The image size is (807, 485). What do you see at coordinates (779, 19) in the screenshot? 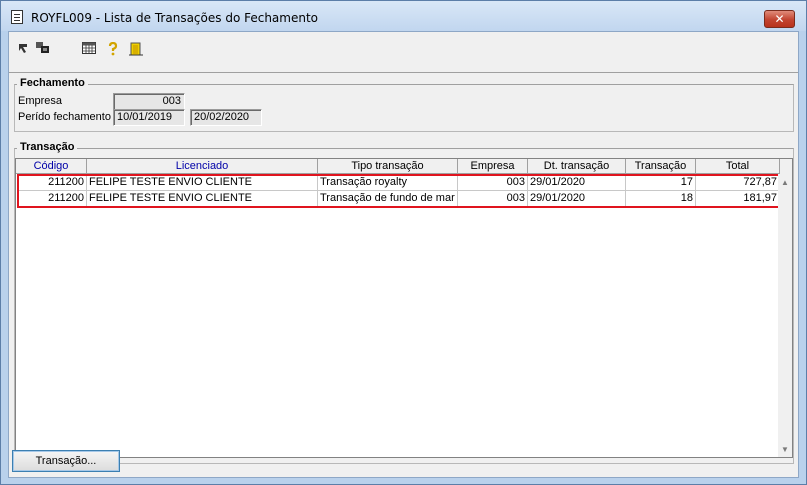
I see `close-button: ✕` at bounding box center [779, 19].